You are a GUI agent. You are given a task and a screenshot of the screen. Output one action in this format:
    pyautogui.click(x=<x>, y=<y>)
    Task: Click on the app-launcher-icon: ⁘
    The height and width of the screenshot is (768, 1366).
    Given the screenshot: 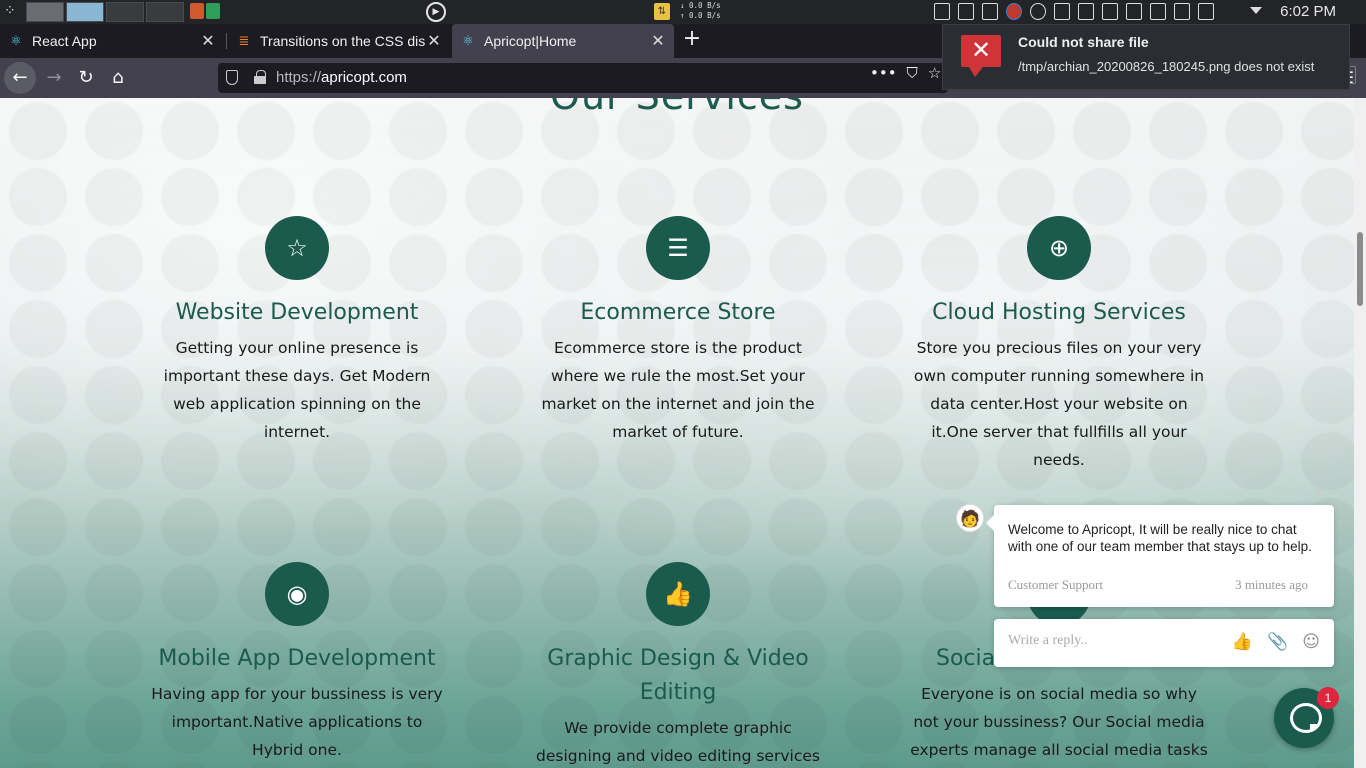 What is the action you would take?
    pyautogui.click(x=12, y=11)
    